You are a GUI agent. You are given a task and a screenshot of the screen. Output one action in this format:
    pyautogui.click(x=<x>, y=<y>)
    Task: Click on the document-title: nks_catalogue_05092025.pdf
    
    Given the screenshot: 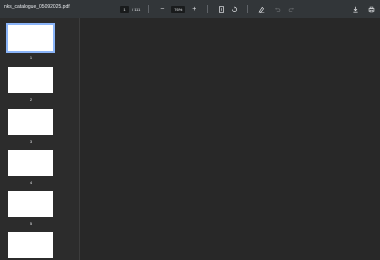 What is the action you would take?
    pyautogui.click(x=37, y=7)
    